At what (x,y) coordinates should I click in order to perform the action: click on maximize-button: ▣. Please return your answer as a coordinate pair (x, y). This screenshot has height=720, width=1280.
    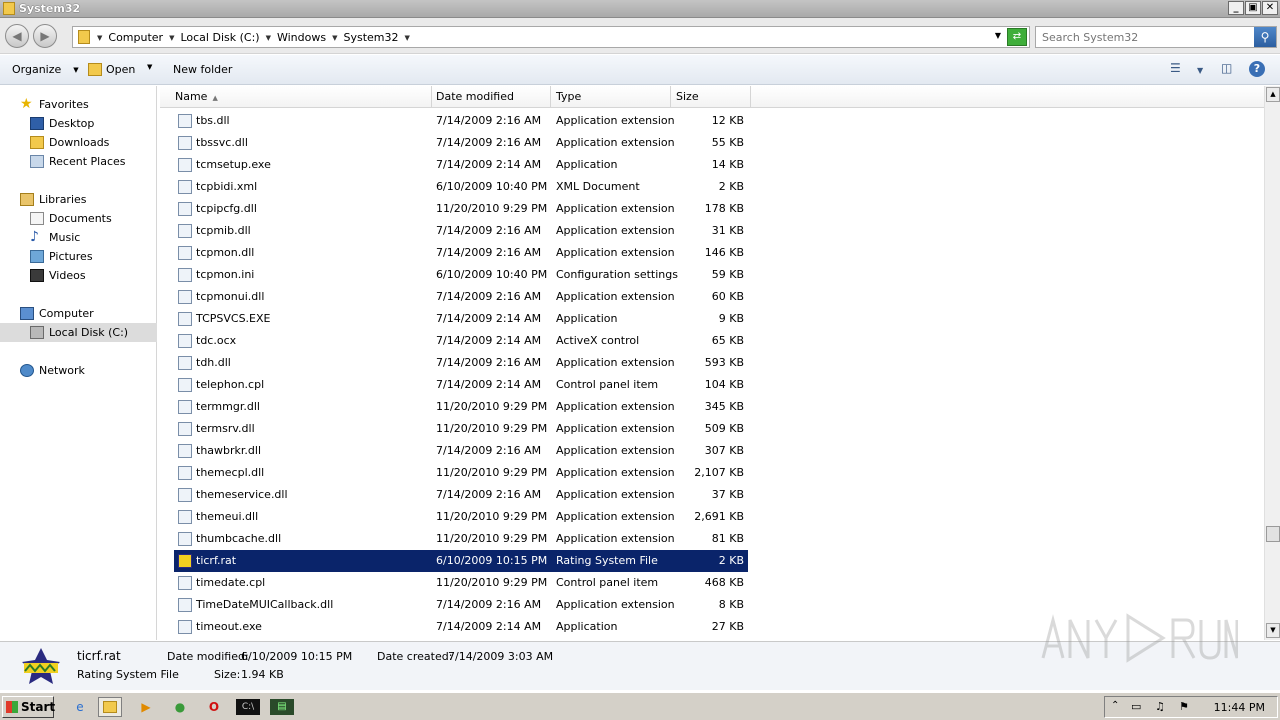
    Looking at the image, I should click on (1253, 8).